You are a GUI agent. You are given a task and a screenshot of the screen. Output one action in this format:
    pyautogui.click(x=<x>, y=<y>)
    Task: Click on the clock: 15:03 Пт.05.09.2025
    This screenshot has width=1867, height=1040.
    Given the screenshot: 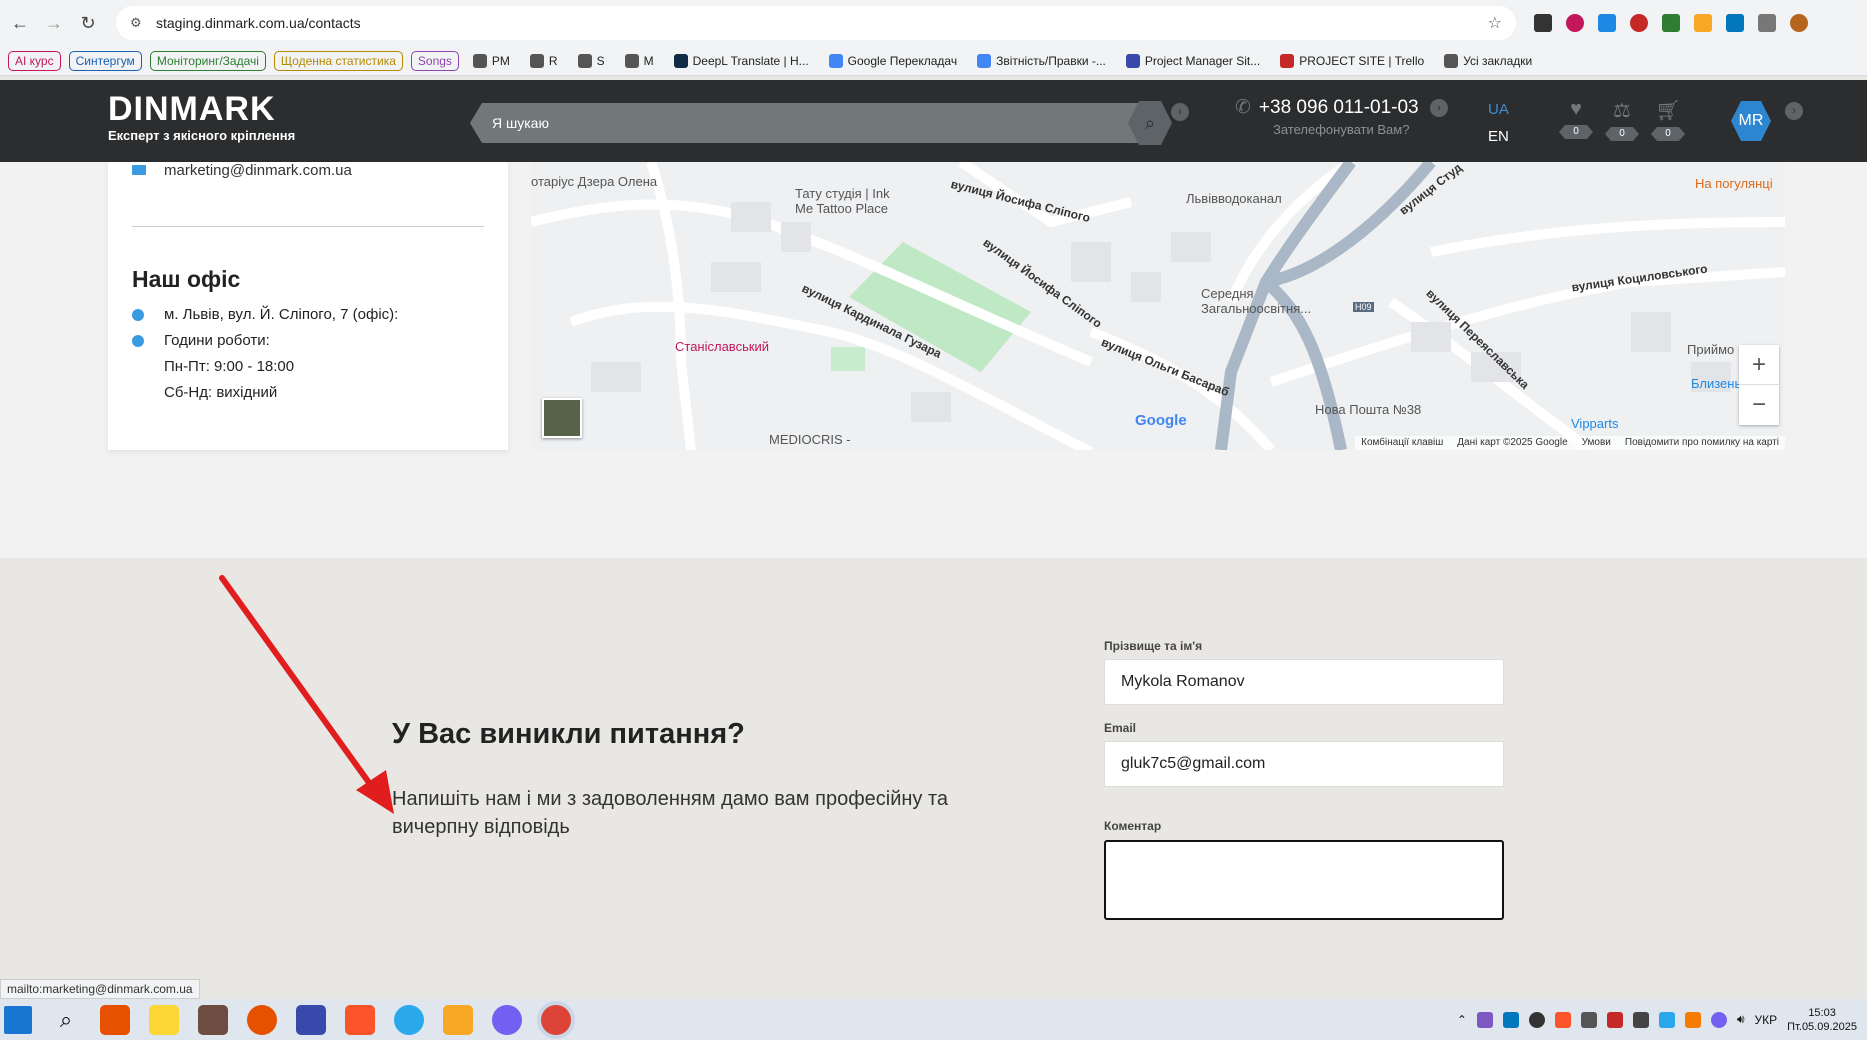 What is the action you would take?
    pyautogui.click(x=1822, y=1020)
    